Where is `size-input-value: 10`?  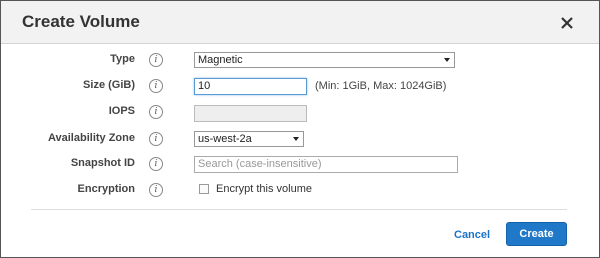 size-input-value: 10 is located at coordinates (204, 86).